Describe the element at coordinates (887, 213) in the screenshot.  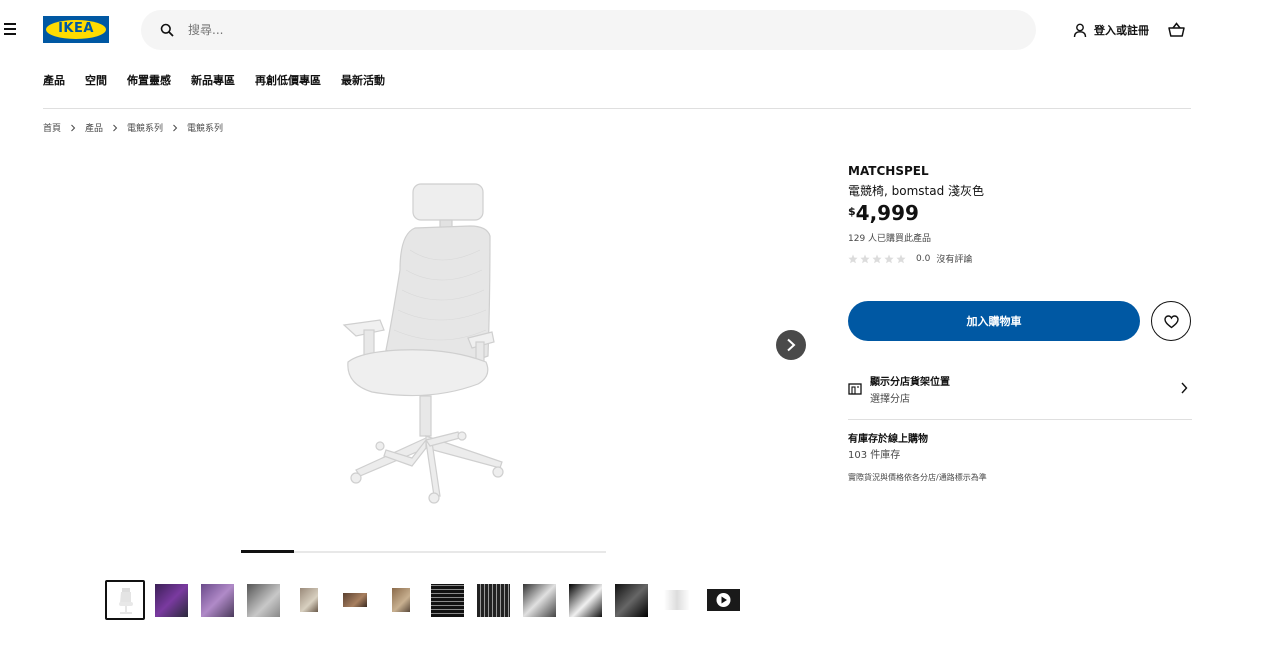
I see `price-amount: 4,999` at that location.